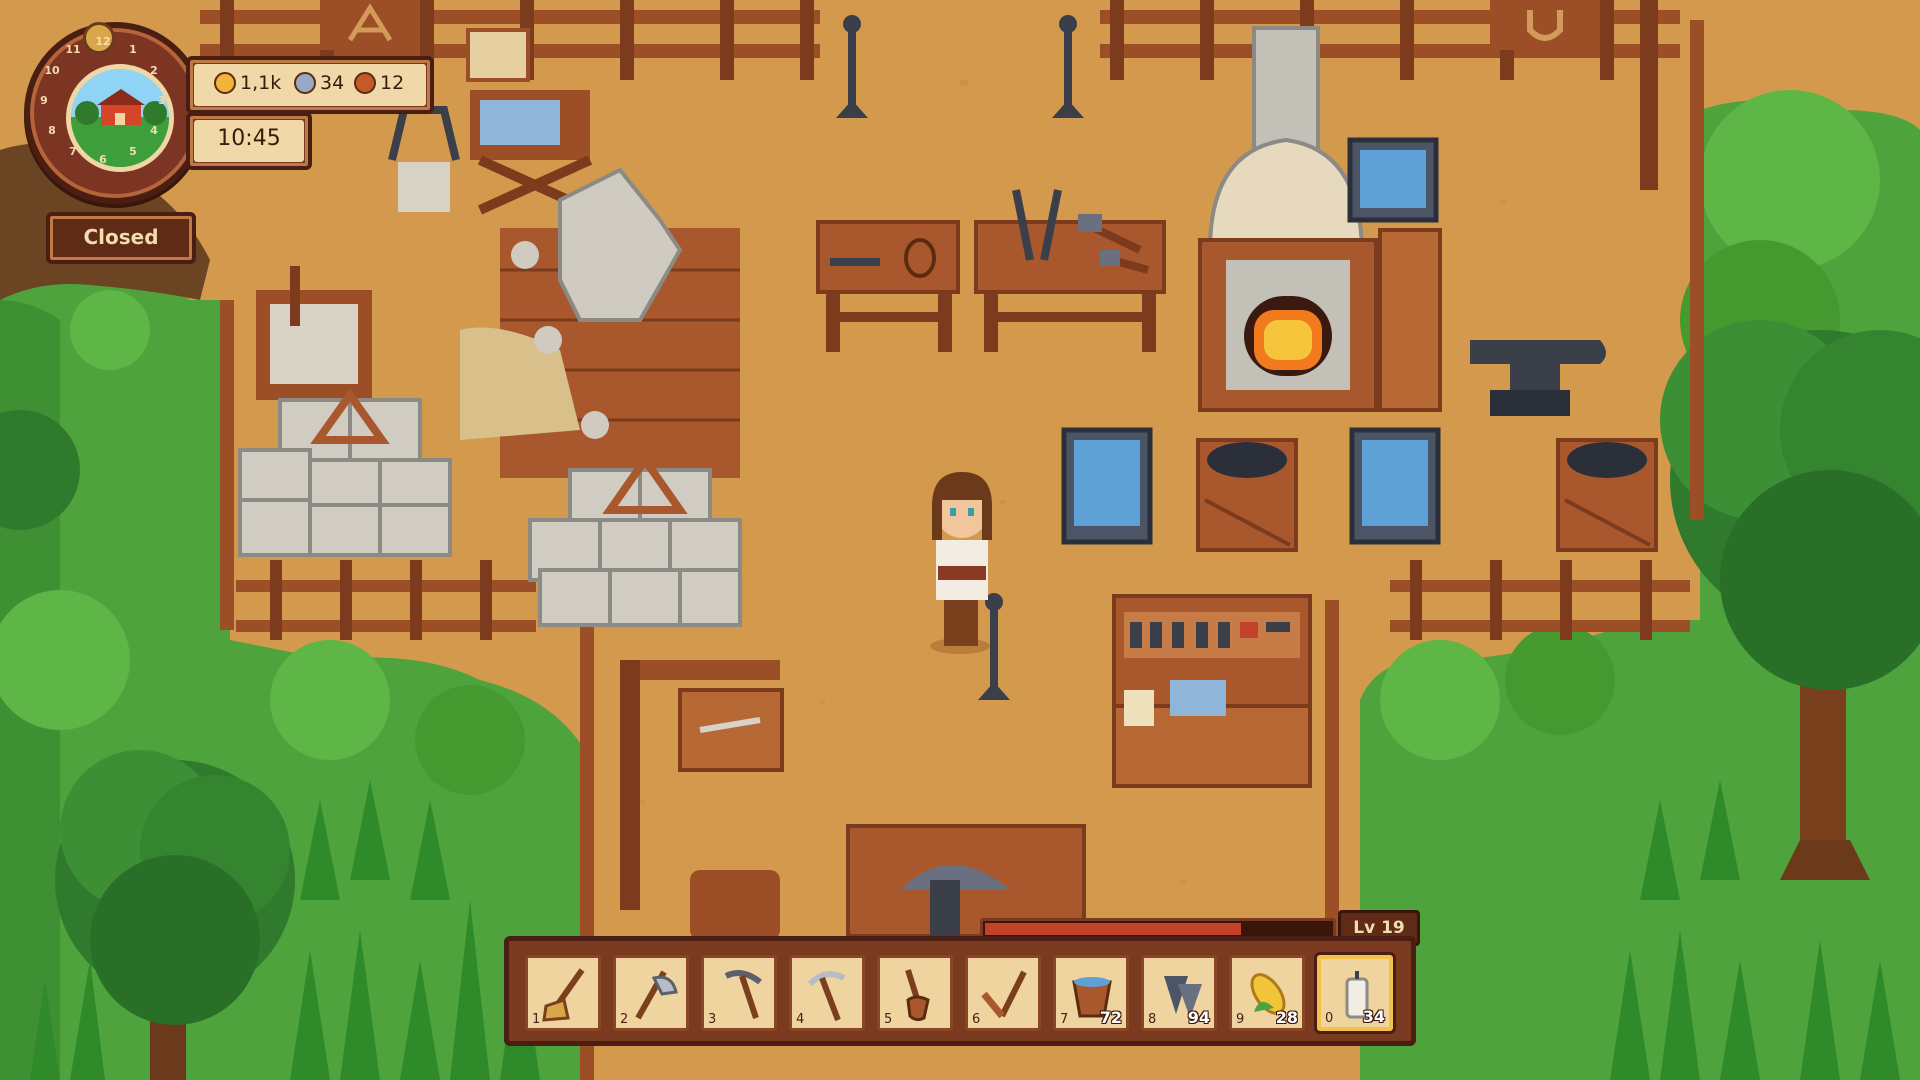  What do you see at coordinates (133, 49) in the screenshot?
I see `clock-number: 1` at bounding box center [133, 49].